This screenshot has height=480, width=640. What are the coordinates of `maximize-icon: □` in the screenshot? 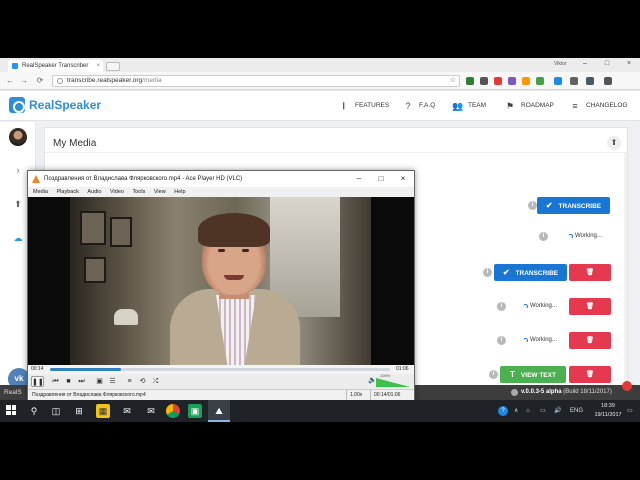 It's located at (607, 64).